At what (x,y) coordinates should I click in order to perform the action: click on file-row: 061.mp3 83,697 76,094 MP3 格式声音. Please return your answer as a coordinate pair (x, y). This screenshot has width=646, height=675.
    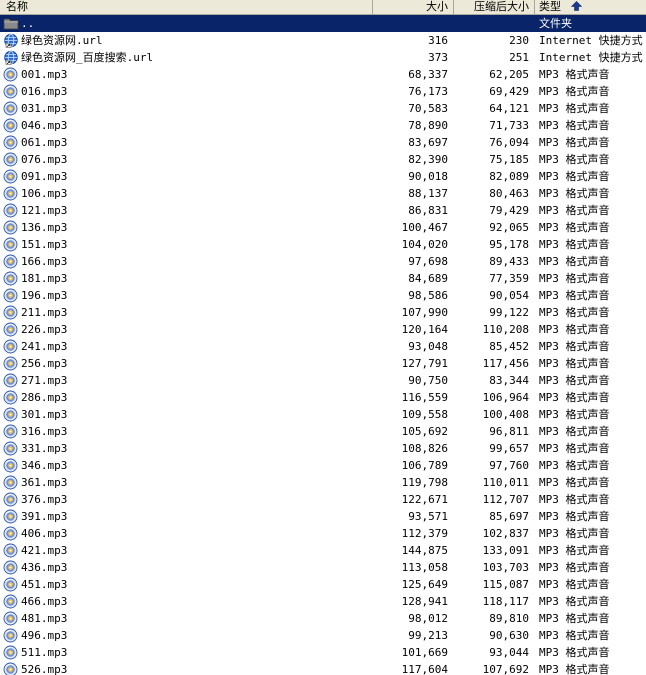
    Looking at the image, I should click on (323, 142).